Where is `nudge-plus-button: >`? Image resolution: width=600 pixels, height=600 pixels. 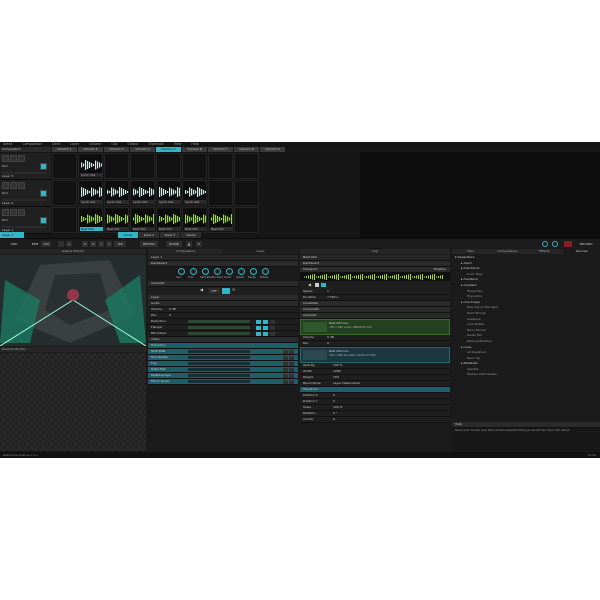
nudge-plus-button: > is located at coordinates (109, 244).